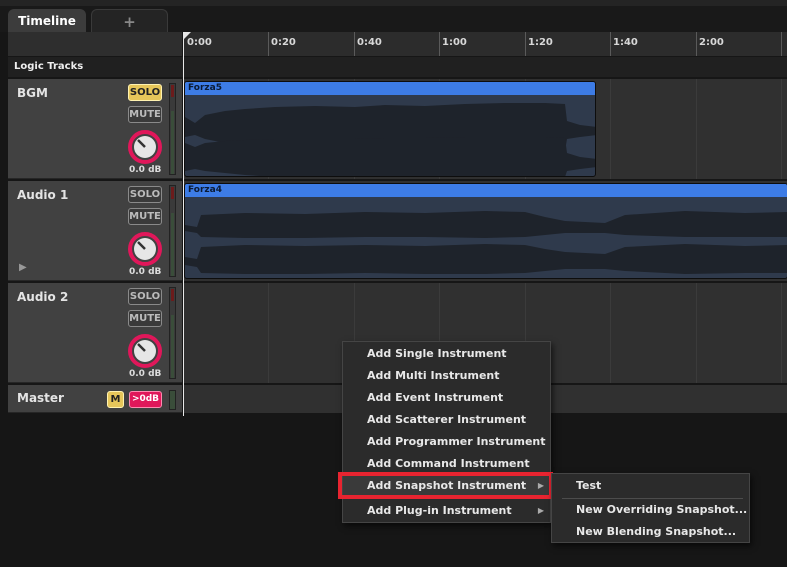 This screenshot has width=787, height=567. Describe the element at coordinates (115, 399) in the screenshot. I see `master-mute-button: M` at that location.